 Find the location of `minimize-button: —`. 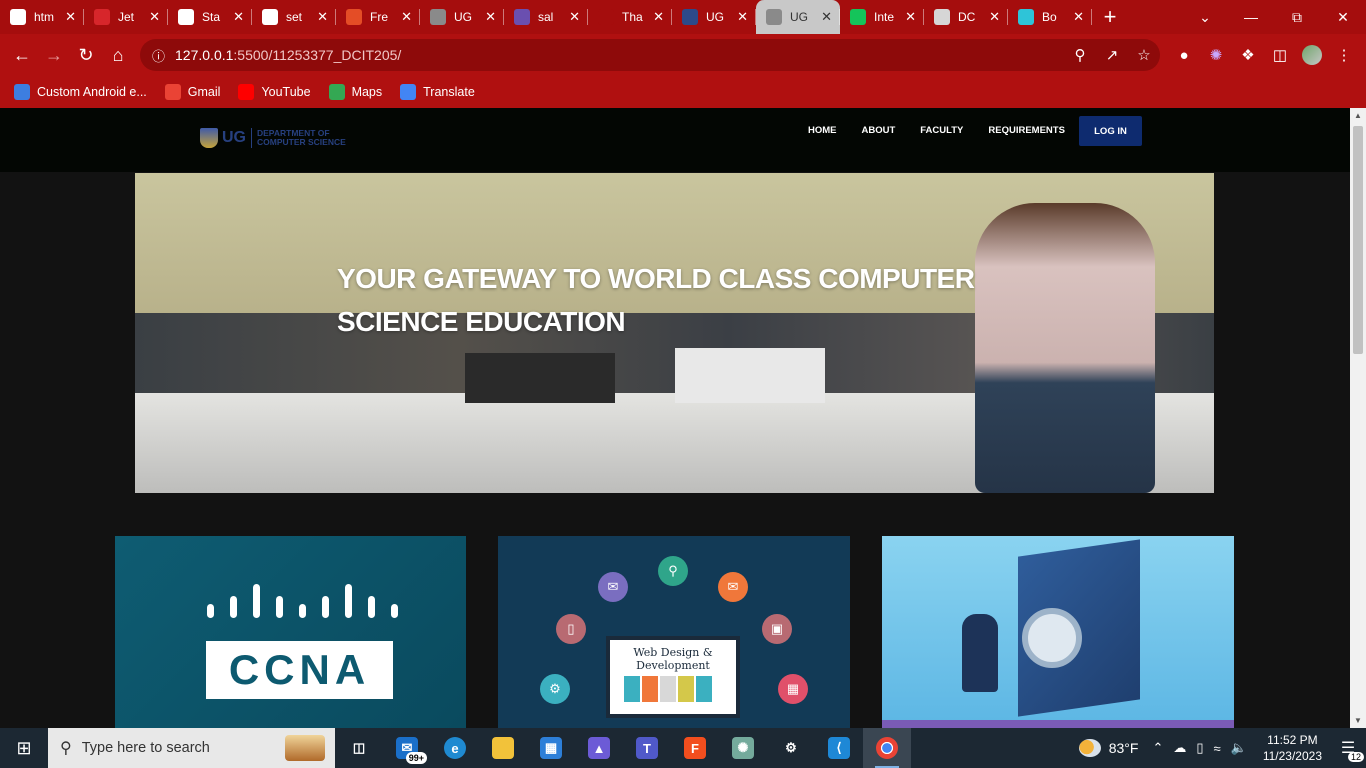

minimize-button: — is located at coordinates (1251, 17).